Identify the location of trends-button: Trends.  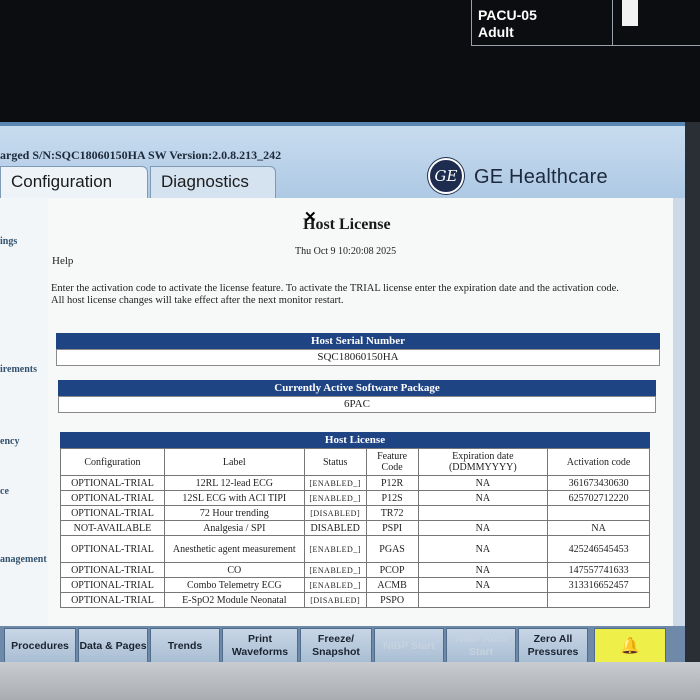
(185, 646).